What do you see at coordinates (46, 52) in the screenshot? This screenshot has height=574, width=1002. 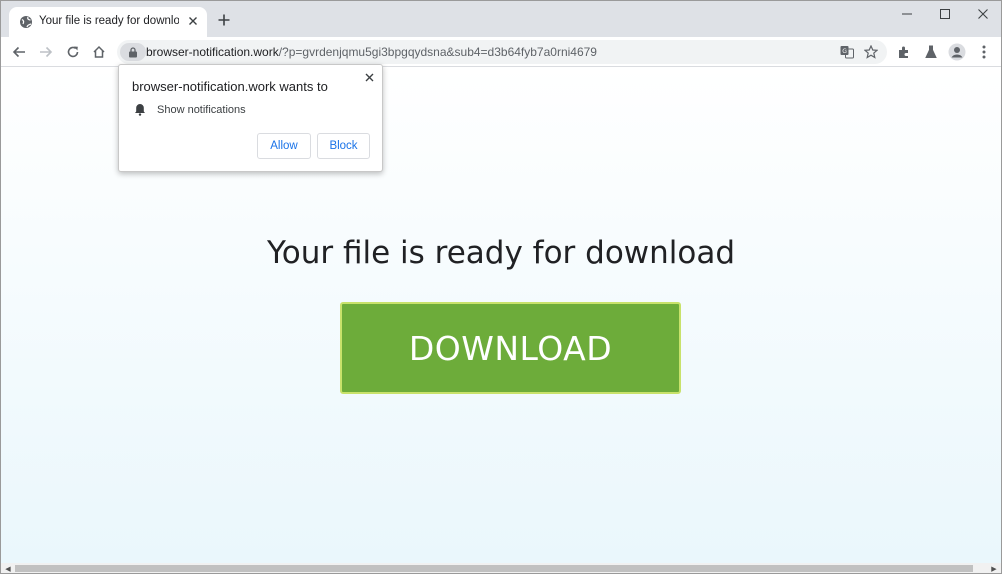 I see `forward-arrow-icon` at bounding box center [46, 52].